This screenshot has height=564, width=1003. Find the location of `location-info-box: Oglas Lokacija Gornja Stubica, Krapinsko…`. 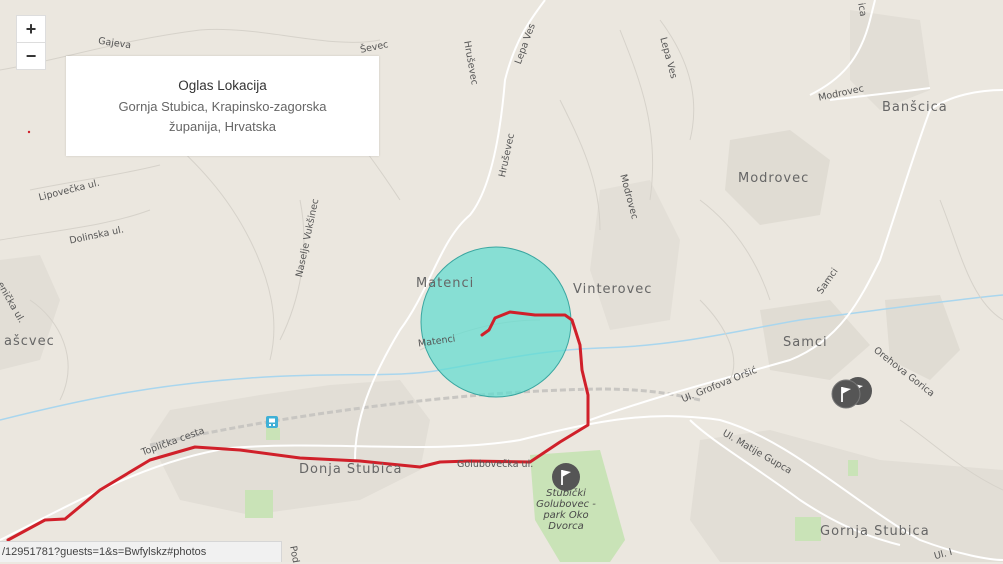

location-info-box: Oglas Lokacija Gornja Stubica, Krapinsko… is located at coordinates (222, 106).